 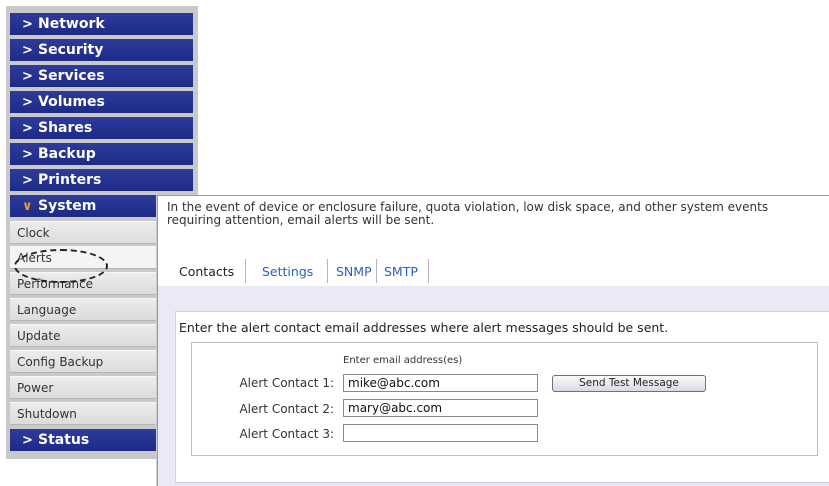 I want to click on alert-contact-3-input, so click(x=440, y=433).